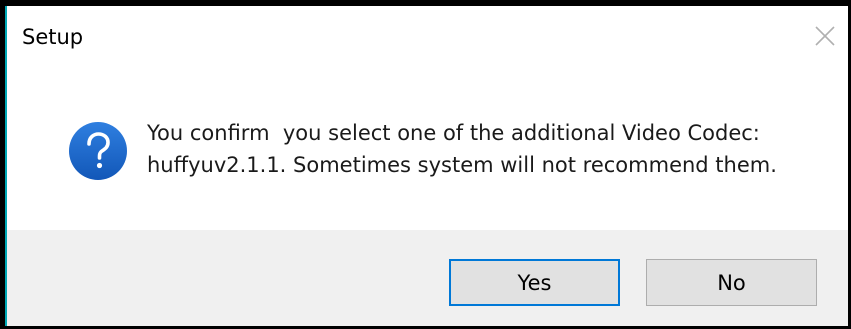 The image size is (851, 329). Describe the element at coordinates (98, 151) in the screenshot. I see `question-icon` at that location.